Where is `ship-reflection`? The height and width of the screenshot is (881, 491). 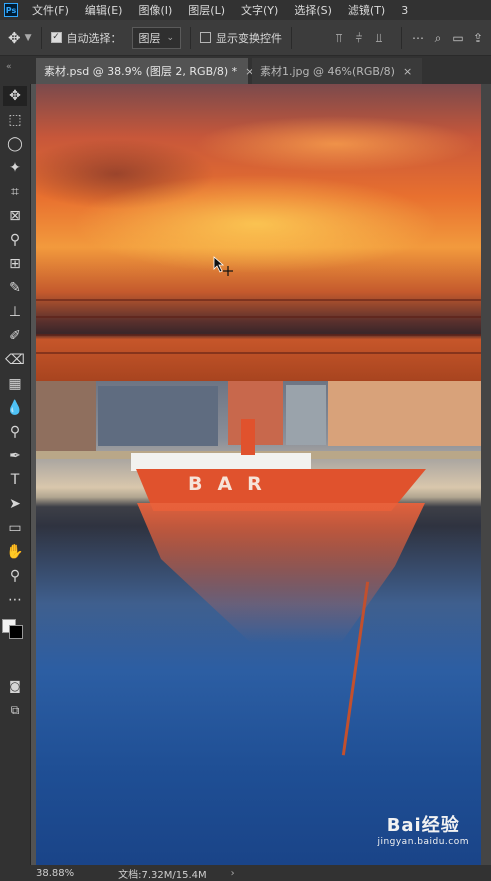
ship-reflection is located at coordinates (281, 573).